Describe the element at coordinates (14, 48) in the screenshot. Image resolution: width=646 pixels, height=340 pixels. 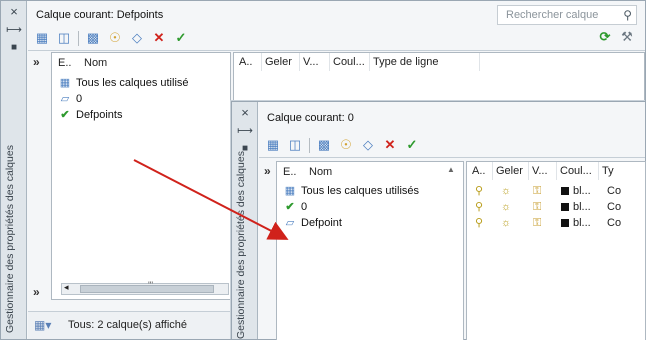
I see `properties-icon: ■` at that location.